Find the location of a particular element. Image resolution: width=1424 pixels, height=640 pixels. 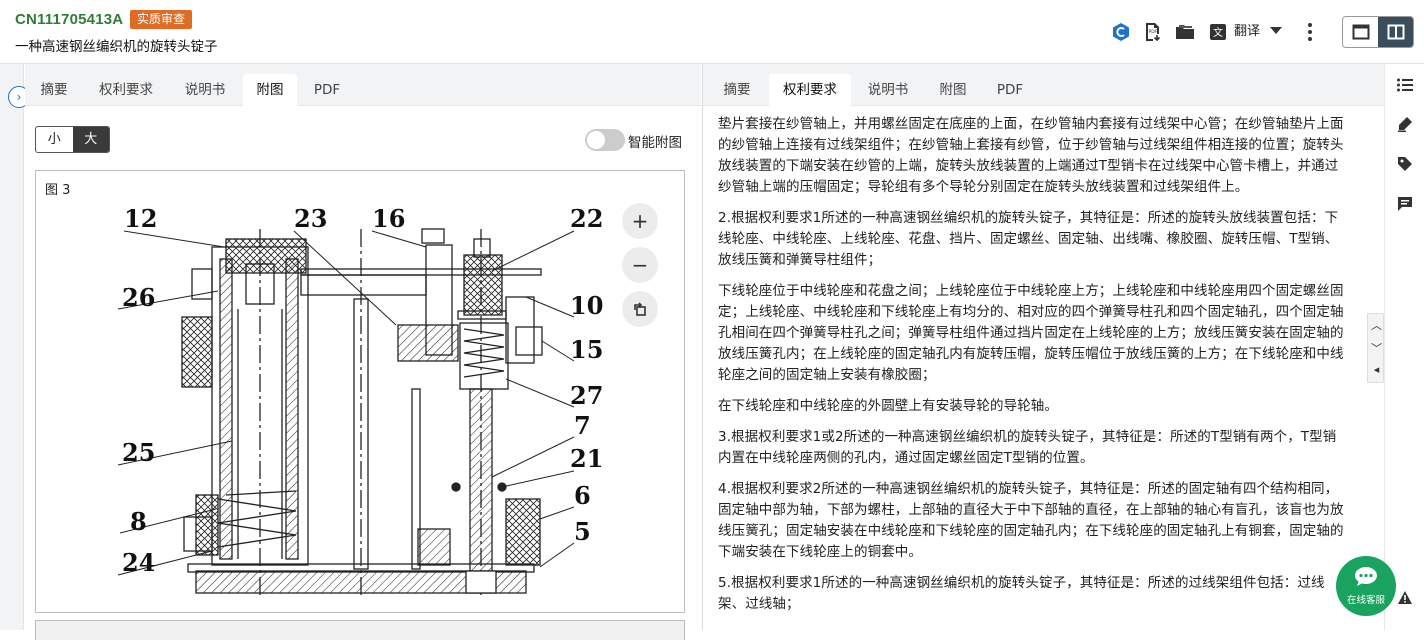

list-icon is located at coordinates (1405, 85).